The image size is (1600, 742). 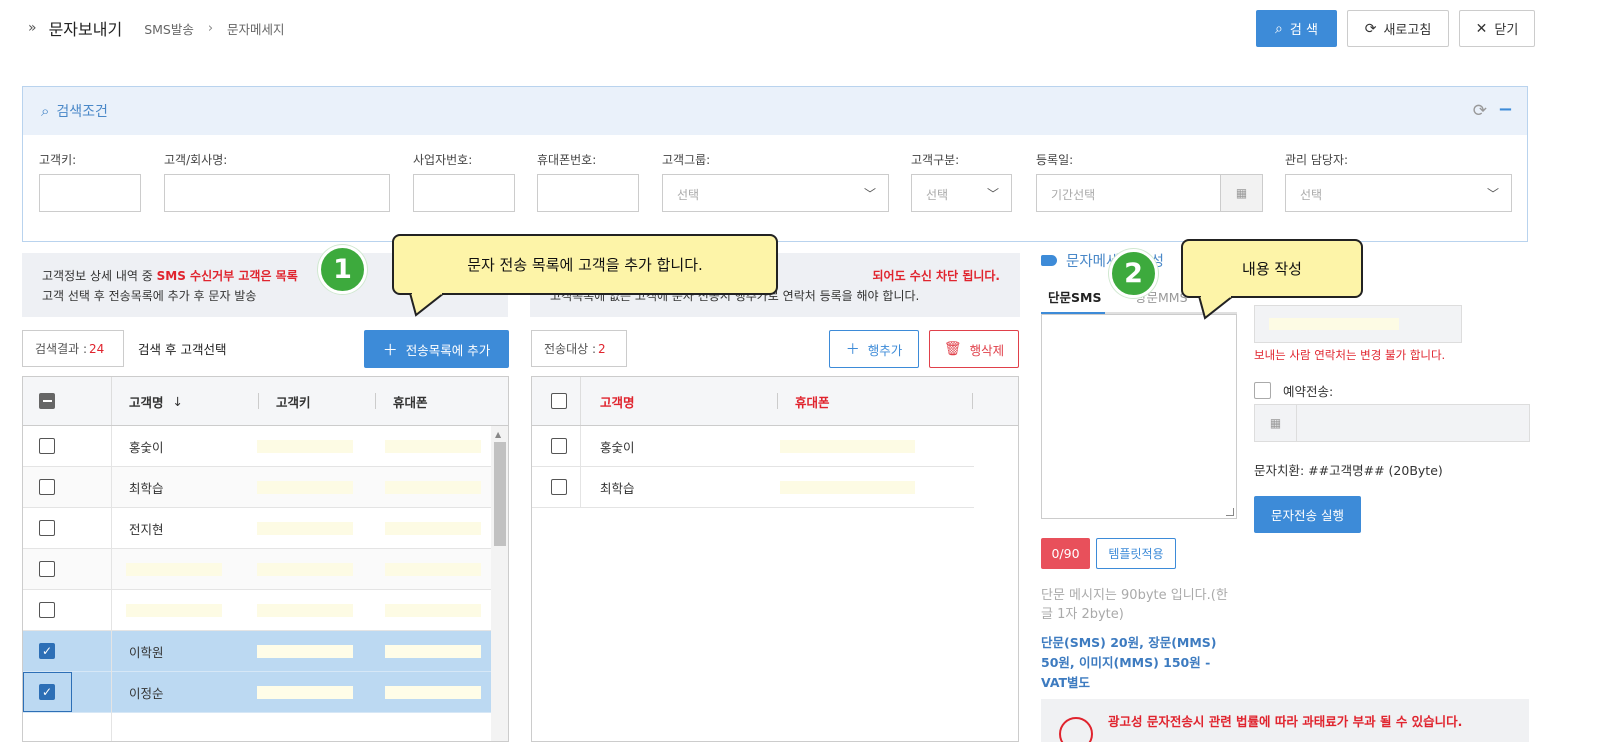 What do you see at coordinates (1065, 553) in the screenshot?
I see `byte-count-badge: 0/90` at bounding box center [1065, 553].